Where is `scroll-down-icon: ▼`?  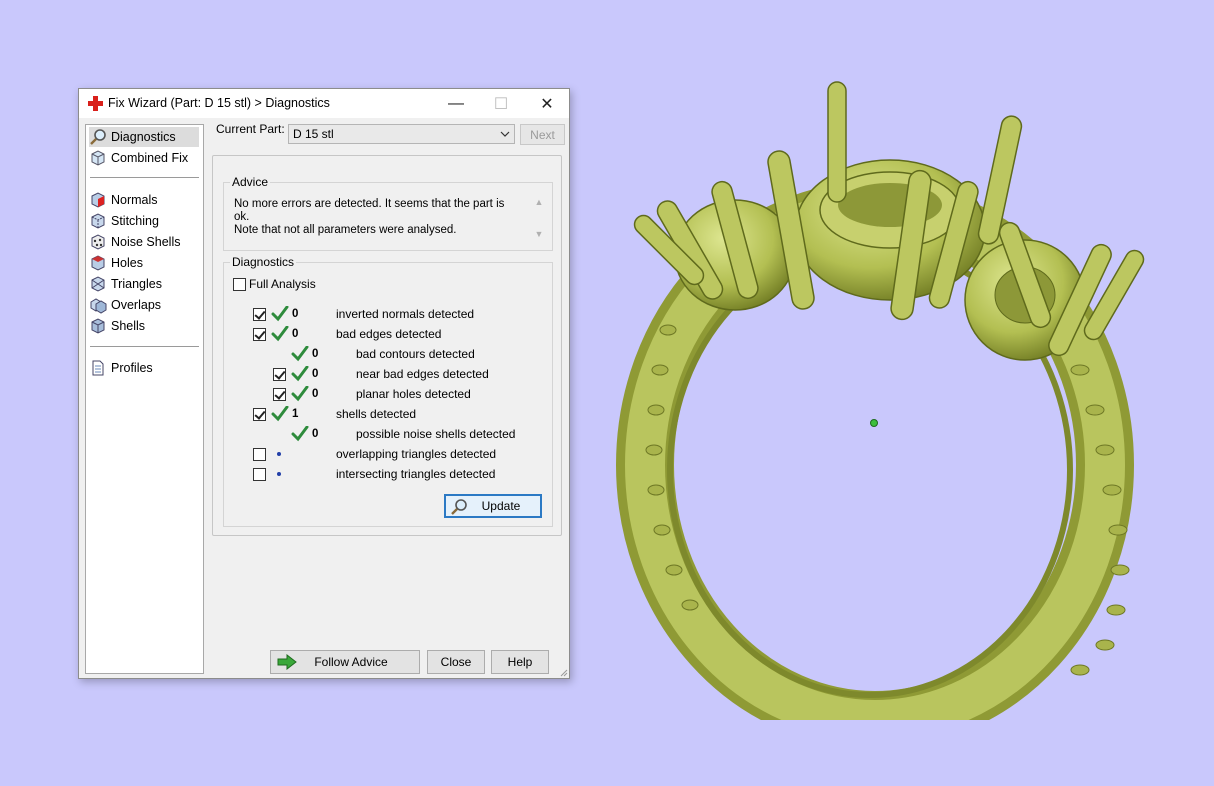 scroll-down-icon: ▼ is located at coordinates (539, 234).